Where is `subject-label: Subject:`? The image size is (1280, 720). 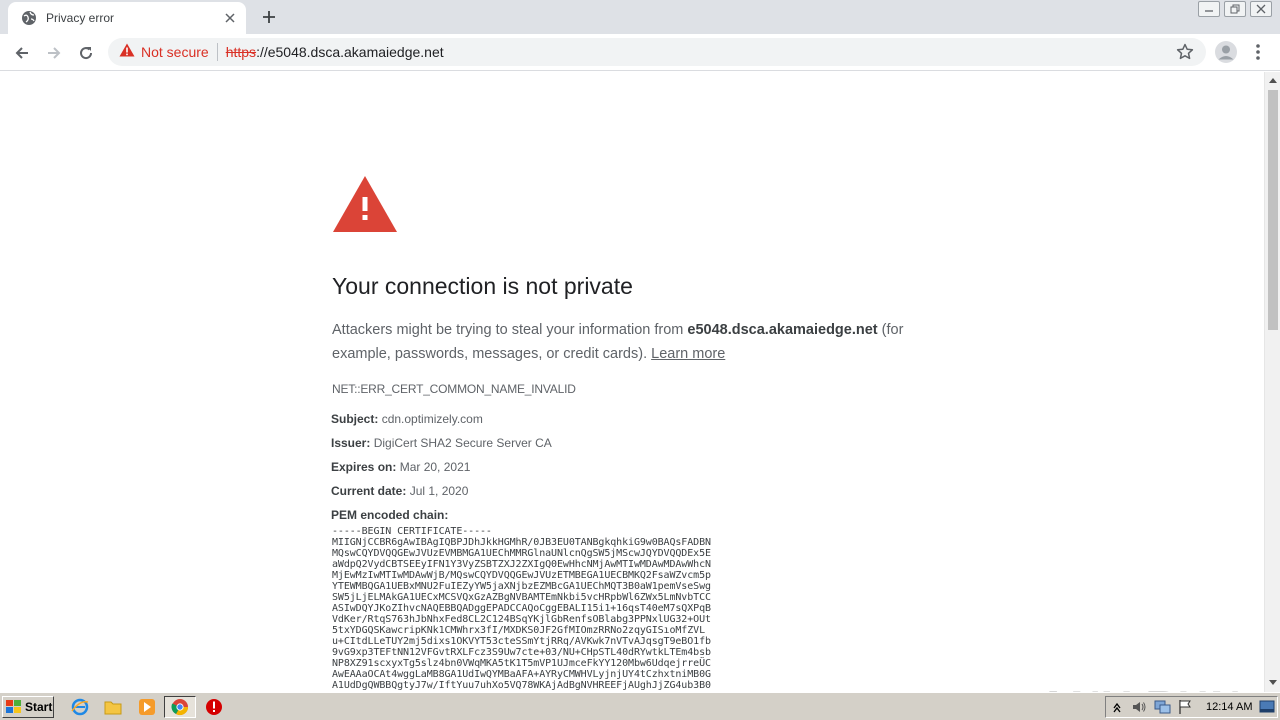 subject-label: Subject: is located at coordinates (355, 419).